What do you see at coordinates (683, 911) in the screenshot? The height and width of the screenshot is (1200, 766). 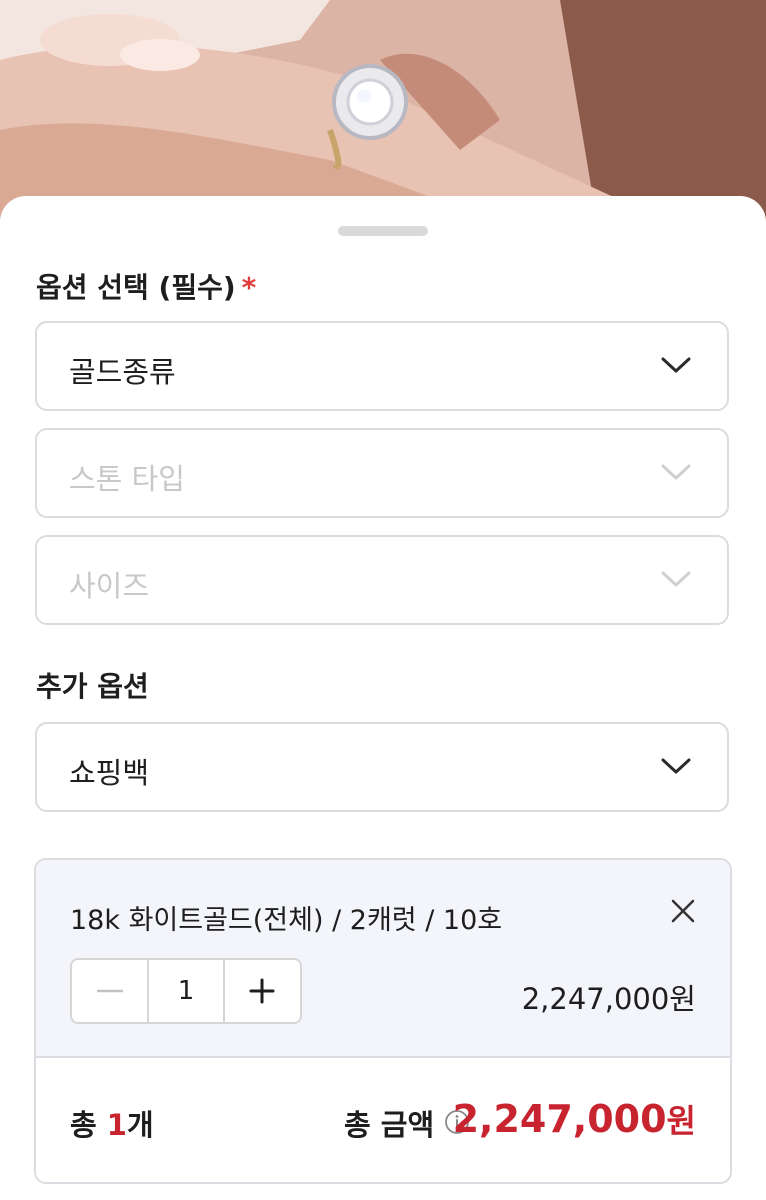 I see `close-icon` at bounding box center [683, 911].